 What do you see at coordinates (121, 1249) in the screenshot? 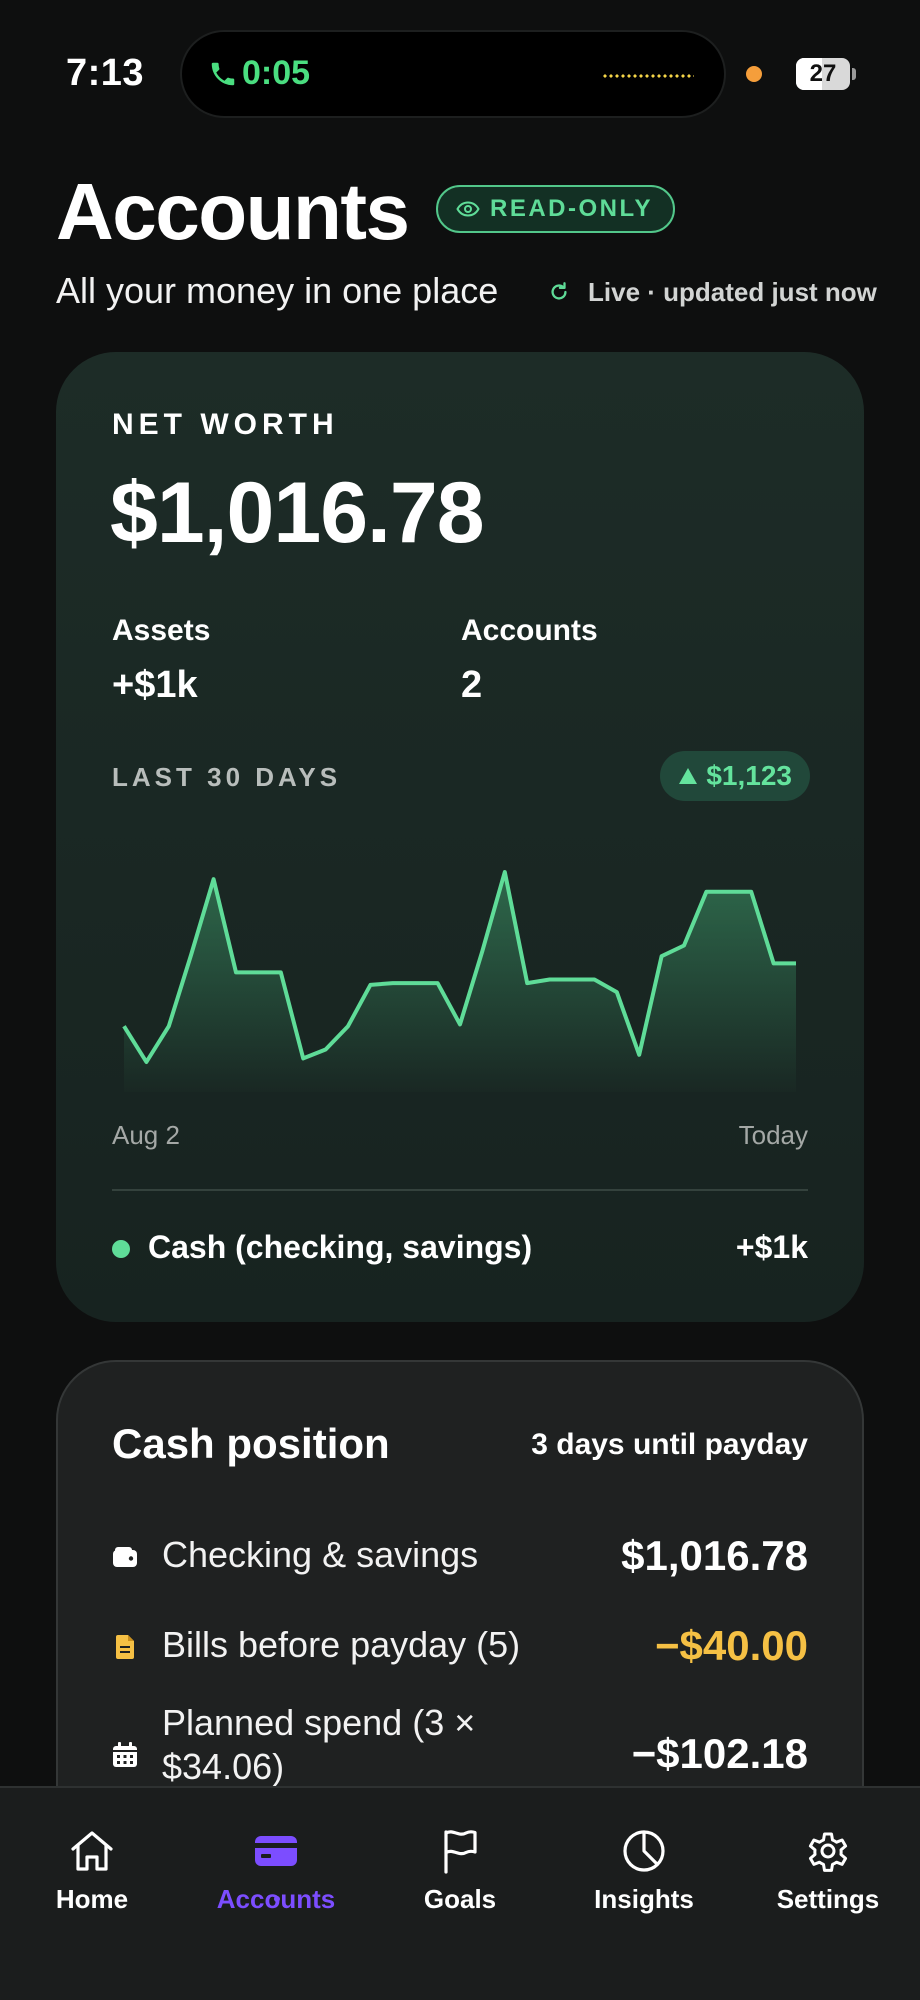
I see `legend-dot` at bounding box center [121, 1249].